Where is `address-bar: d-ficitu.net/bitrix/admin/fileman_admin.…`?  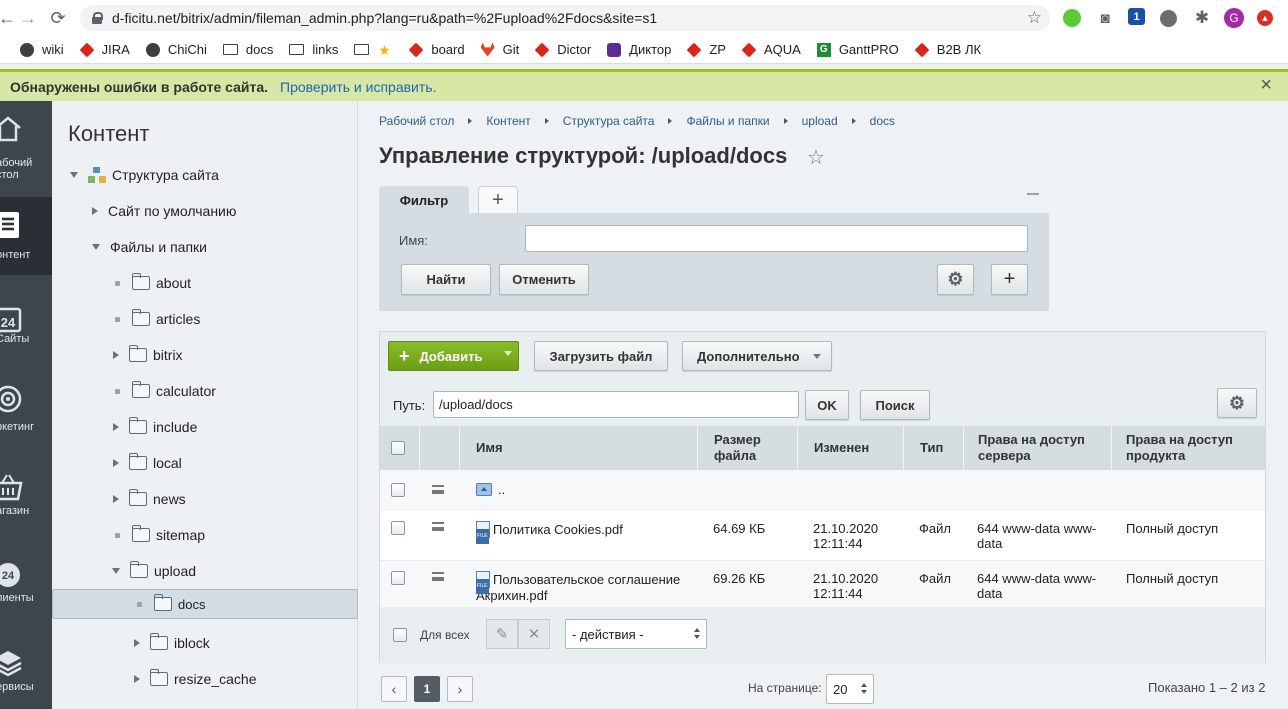 address-bar: d-ficitu.net/bitrix/admin/fileman_admin.… is located at coordinates (565, 18).